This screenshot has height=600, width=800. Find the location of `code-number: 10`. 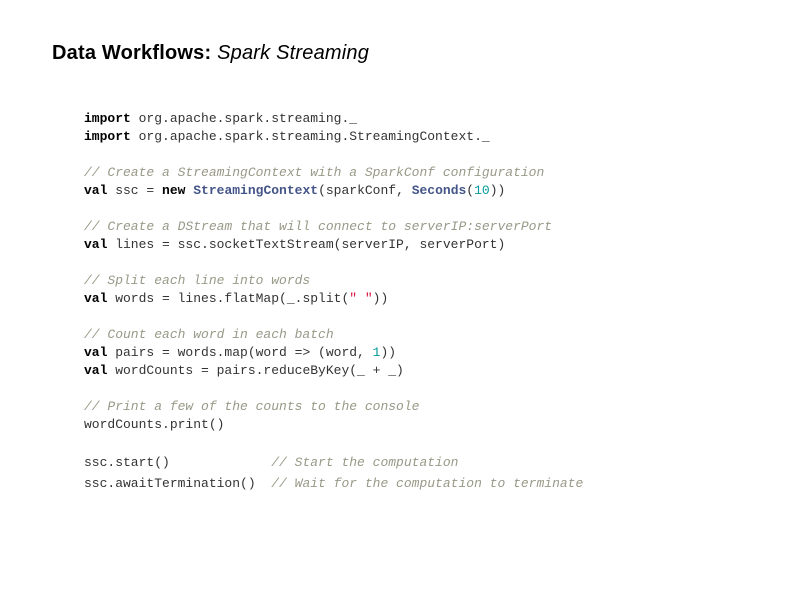

code-number: 10 is located at coordinates (482, 190).